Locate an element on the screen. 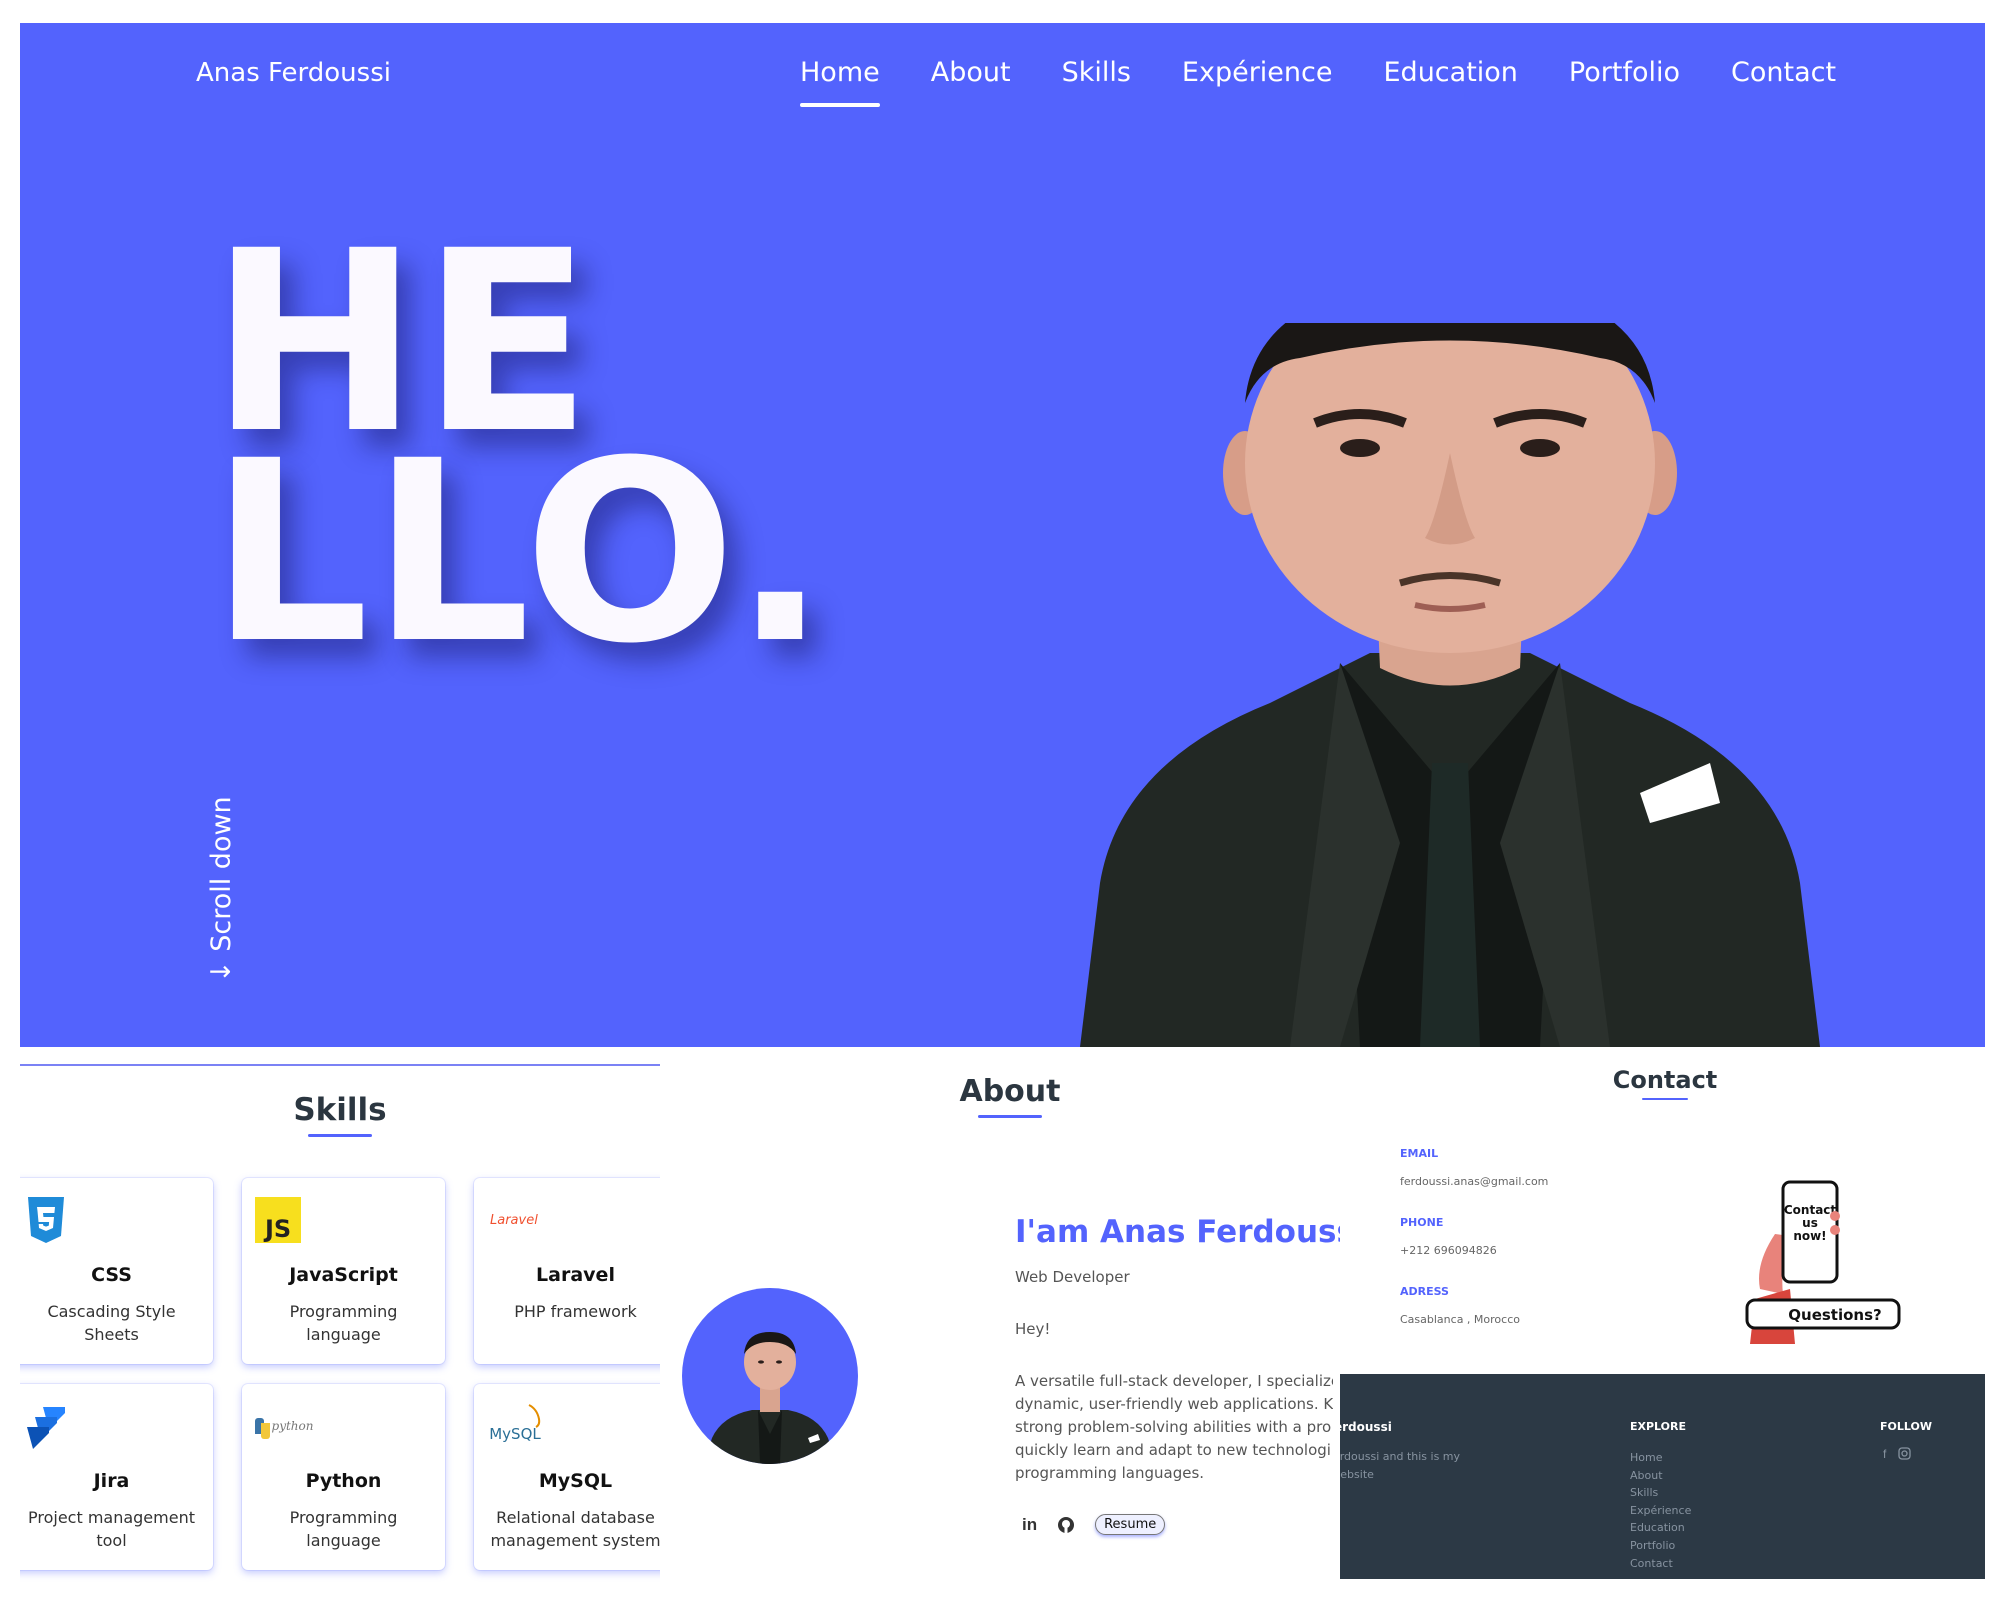  javascript-icon: JS is located at coordinates (278, 1220).